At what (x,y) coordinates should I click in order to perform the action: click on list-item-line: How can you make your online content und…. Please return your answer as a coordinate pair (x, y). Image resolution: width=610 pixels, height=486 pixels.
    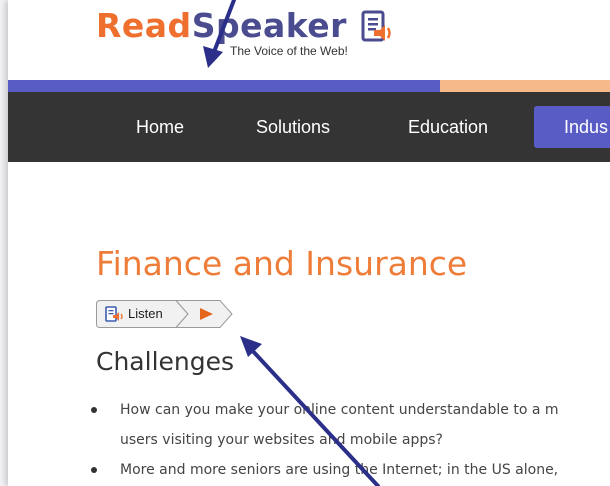
    Looking at the image, I should click on (339, 410).